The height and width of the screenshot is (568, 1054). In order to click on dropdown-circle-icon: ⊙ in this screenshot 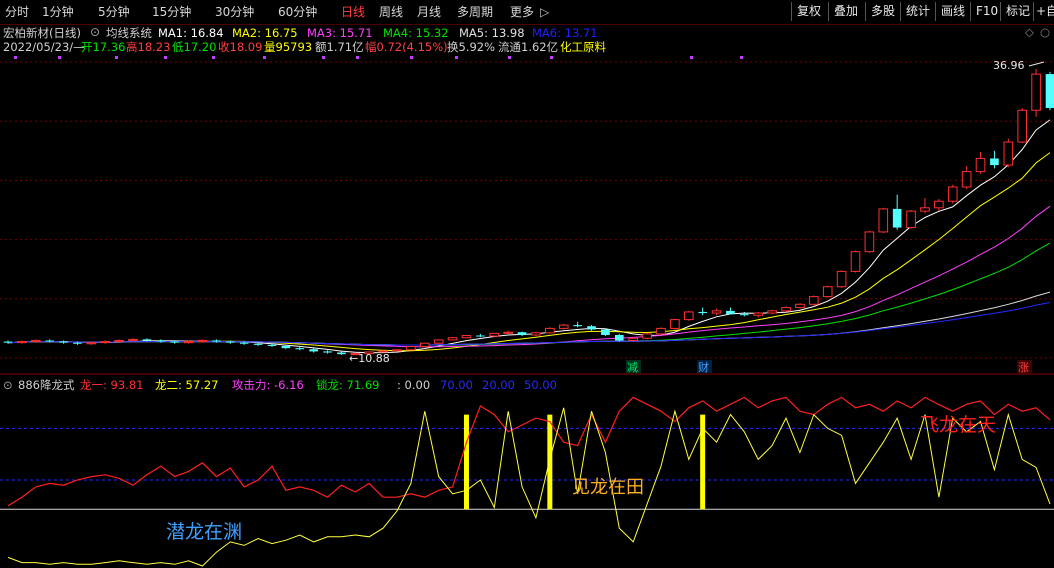, I will do `click(95, 32)`.